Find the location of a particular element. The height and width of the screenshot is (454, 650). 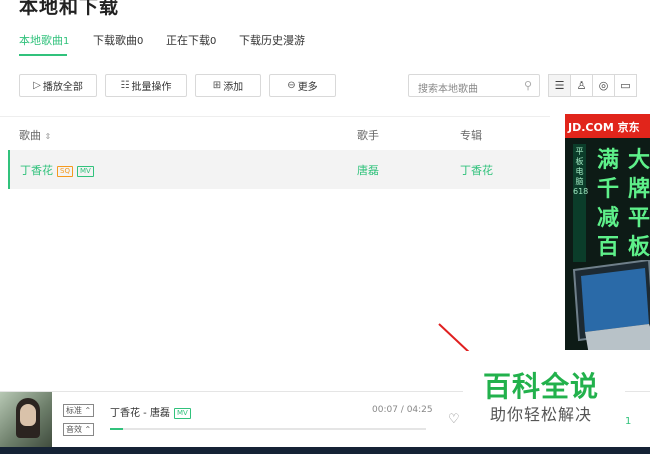

folder-view-icon: ▭ is located at coordinates (625, 85).